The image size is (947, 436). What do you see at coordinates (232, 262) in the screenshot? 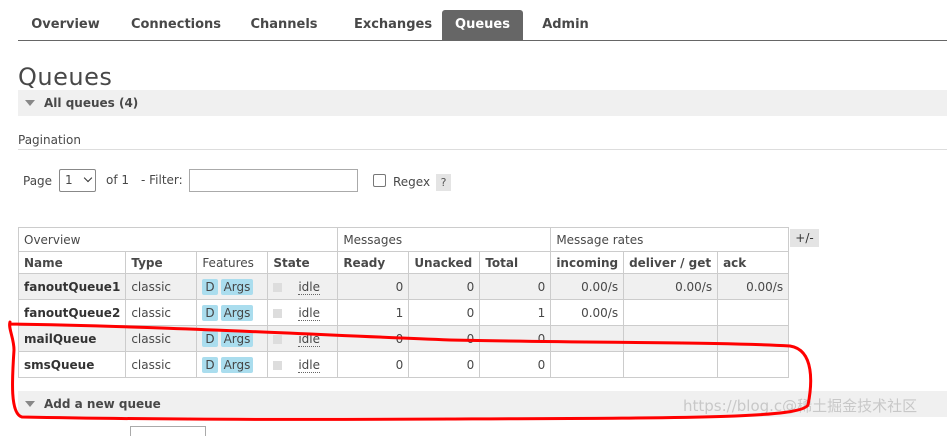
I see `column-header-features: Features` at bounding box center [232, 262].